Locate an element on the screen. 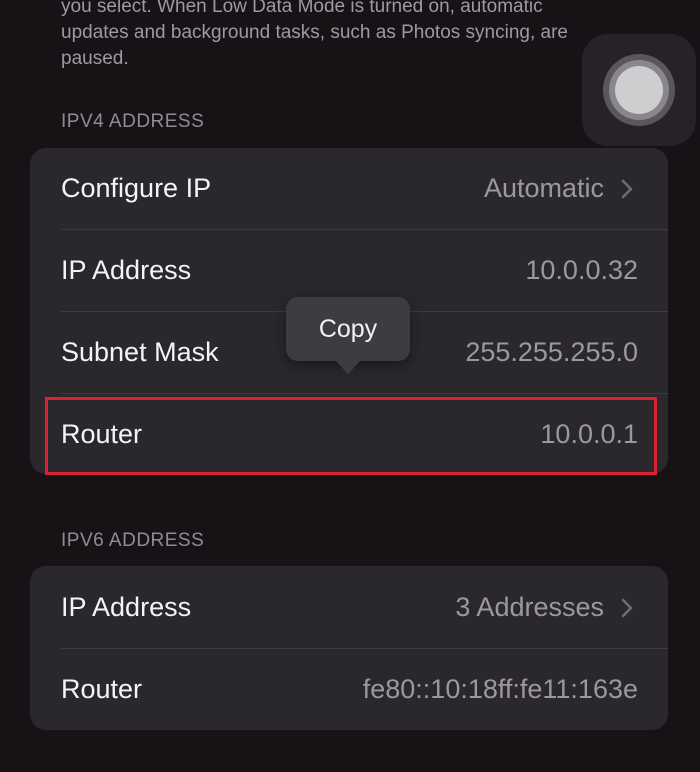  ipv6-section-header: IPV6 ADDRESS is located at coordinates (133, 540).